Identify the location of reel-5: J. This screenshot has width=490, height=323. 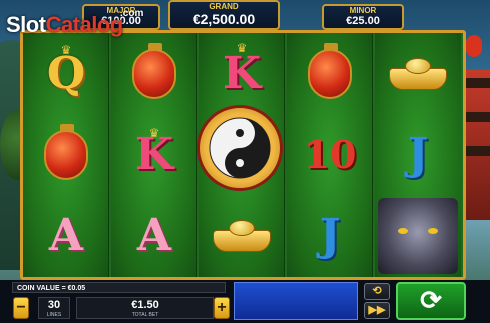
(418, 155).